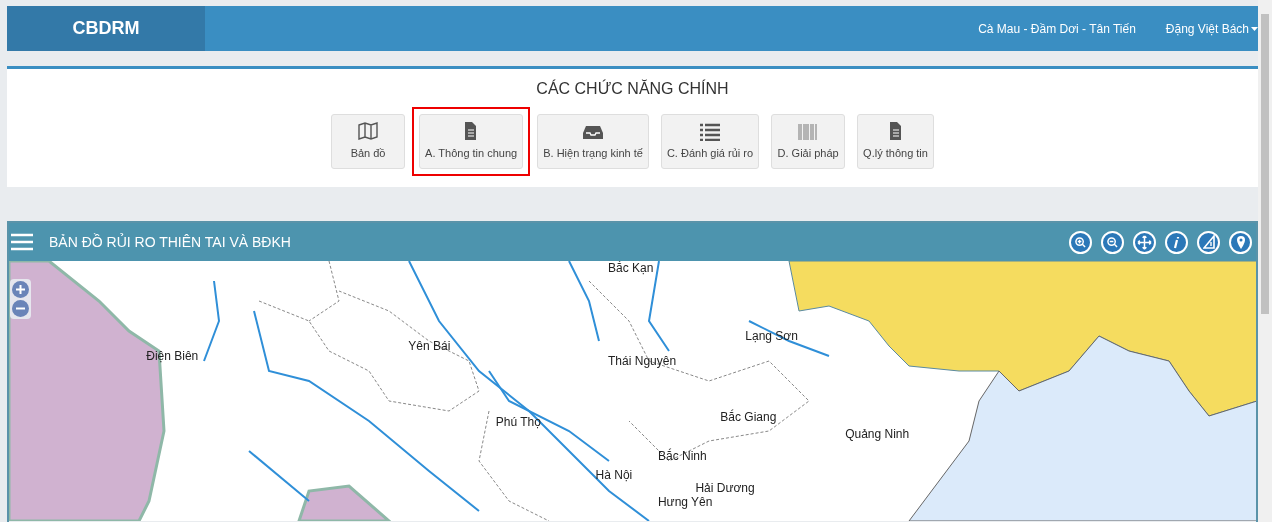 The image size is (1272, 522). What do you see at coordinates (471, 141) in the screenshot?
I see `function-button: A. Thông tin chung` at bounding box center [471, 141].